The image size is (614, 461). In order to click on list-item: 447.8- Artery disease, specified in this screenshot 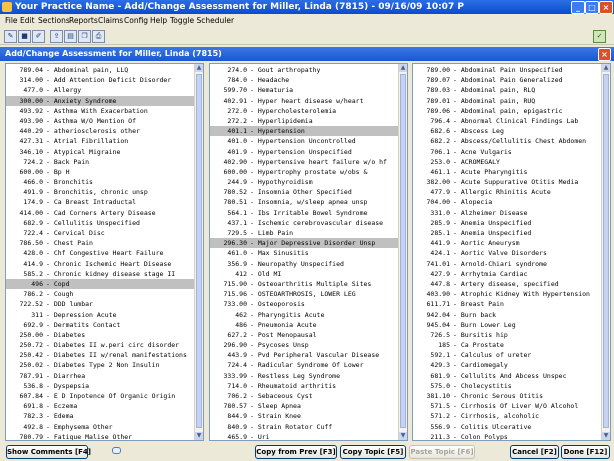, I will do `click(507, 284)`.